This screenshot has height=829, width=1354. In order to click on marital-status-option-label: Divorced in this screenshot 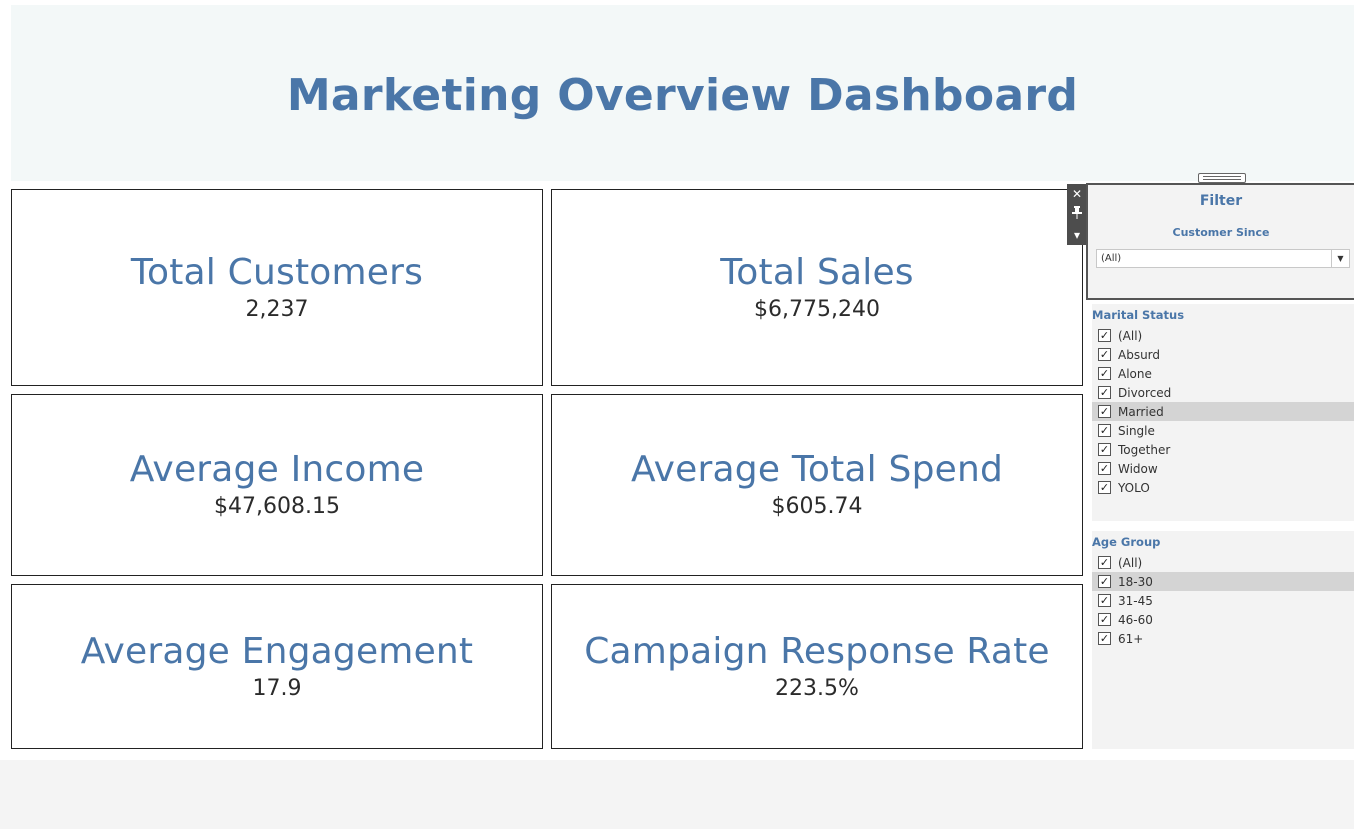, I will do `click(1145, 392)`.